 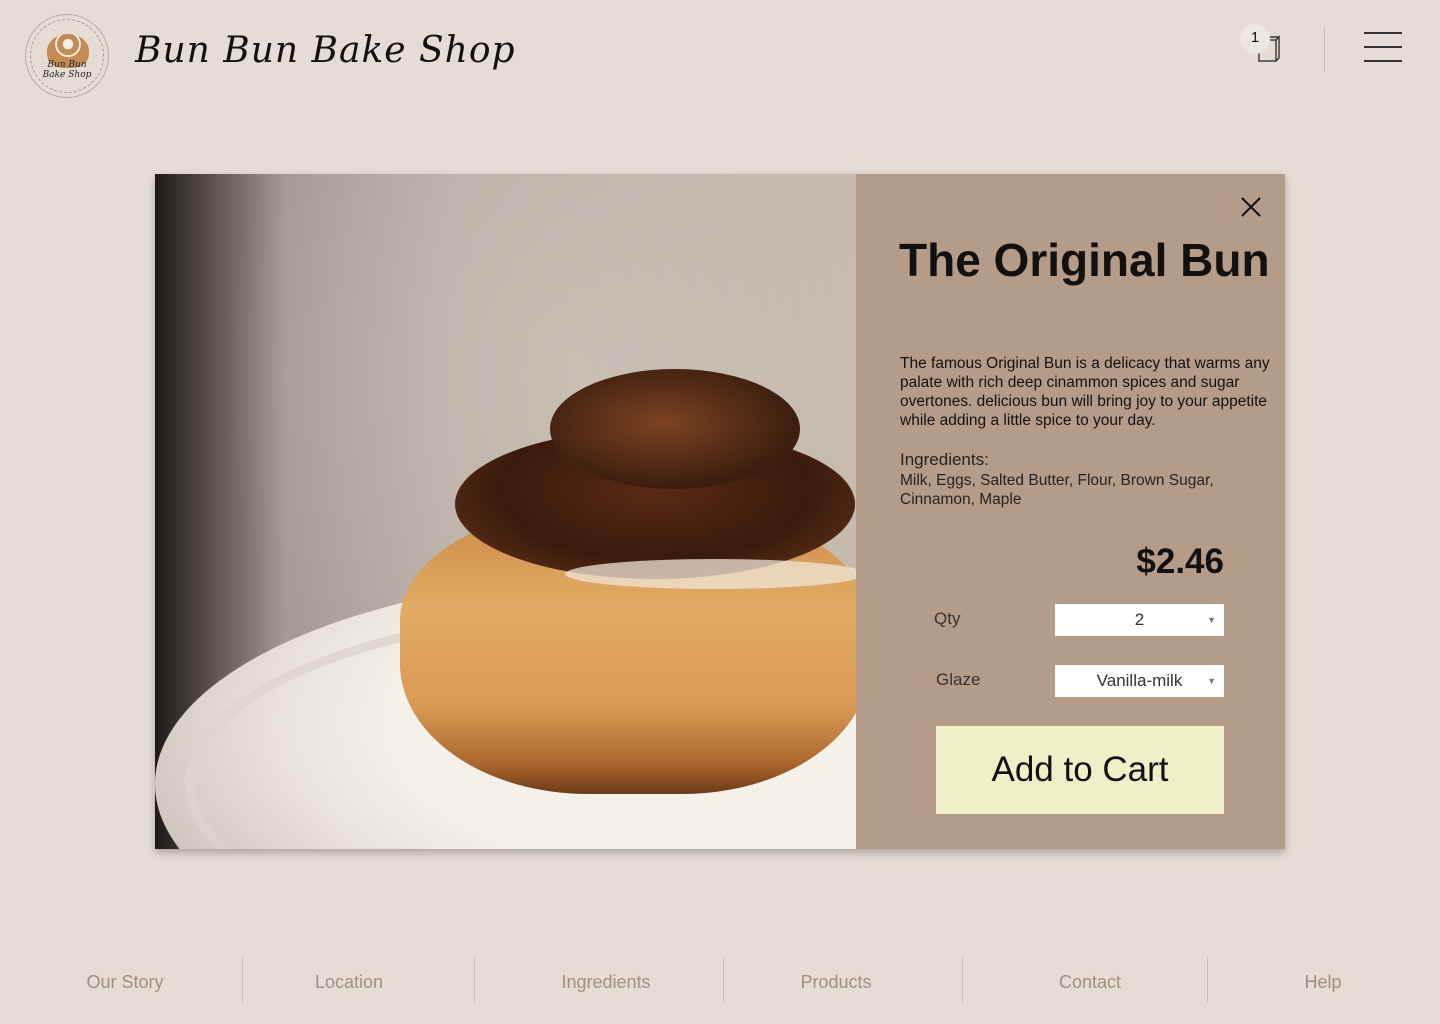 I want to click on qty-label: Qty, so click(x=947, y=618).